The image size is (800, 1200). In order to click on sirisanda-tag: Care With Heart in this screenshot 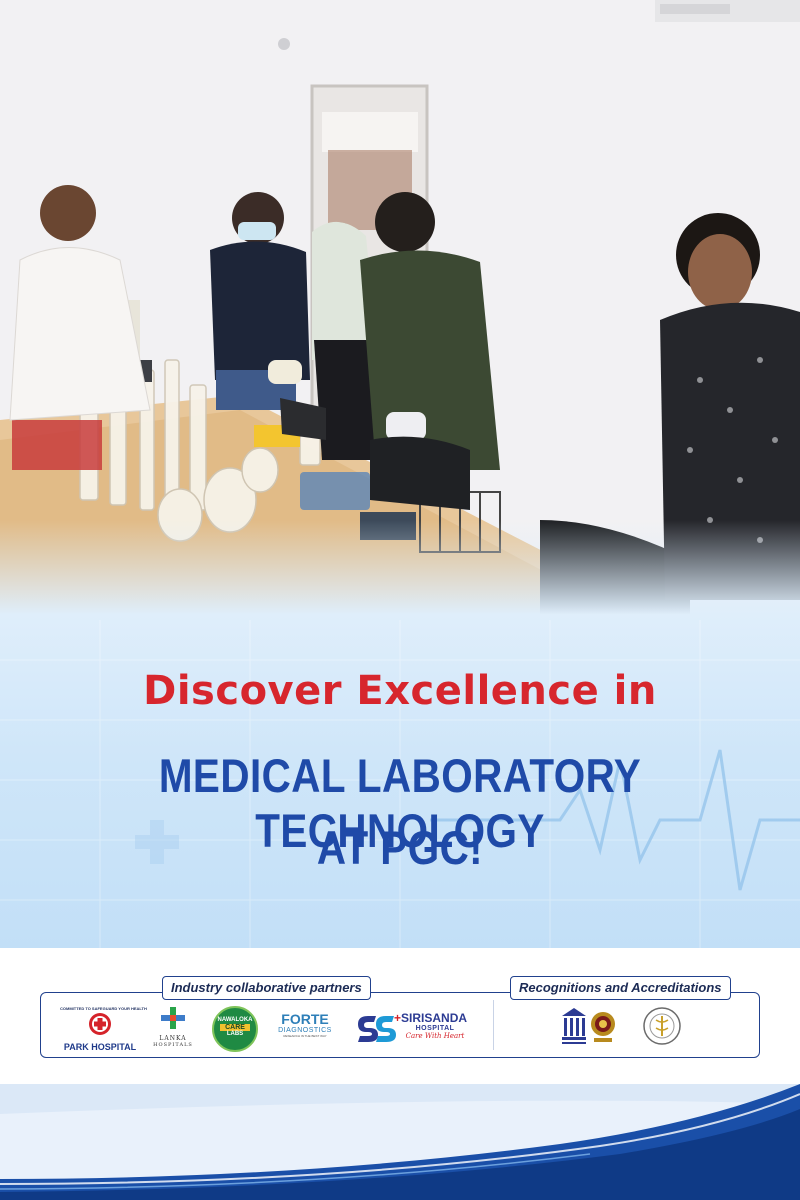, I will do `click(435, 1036)`.